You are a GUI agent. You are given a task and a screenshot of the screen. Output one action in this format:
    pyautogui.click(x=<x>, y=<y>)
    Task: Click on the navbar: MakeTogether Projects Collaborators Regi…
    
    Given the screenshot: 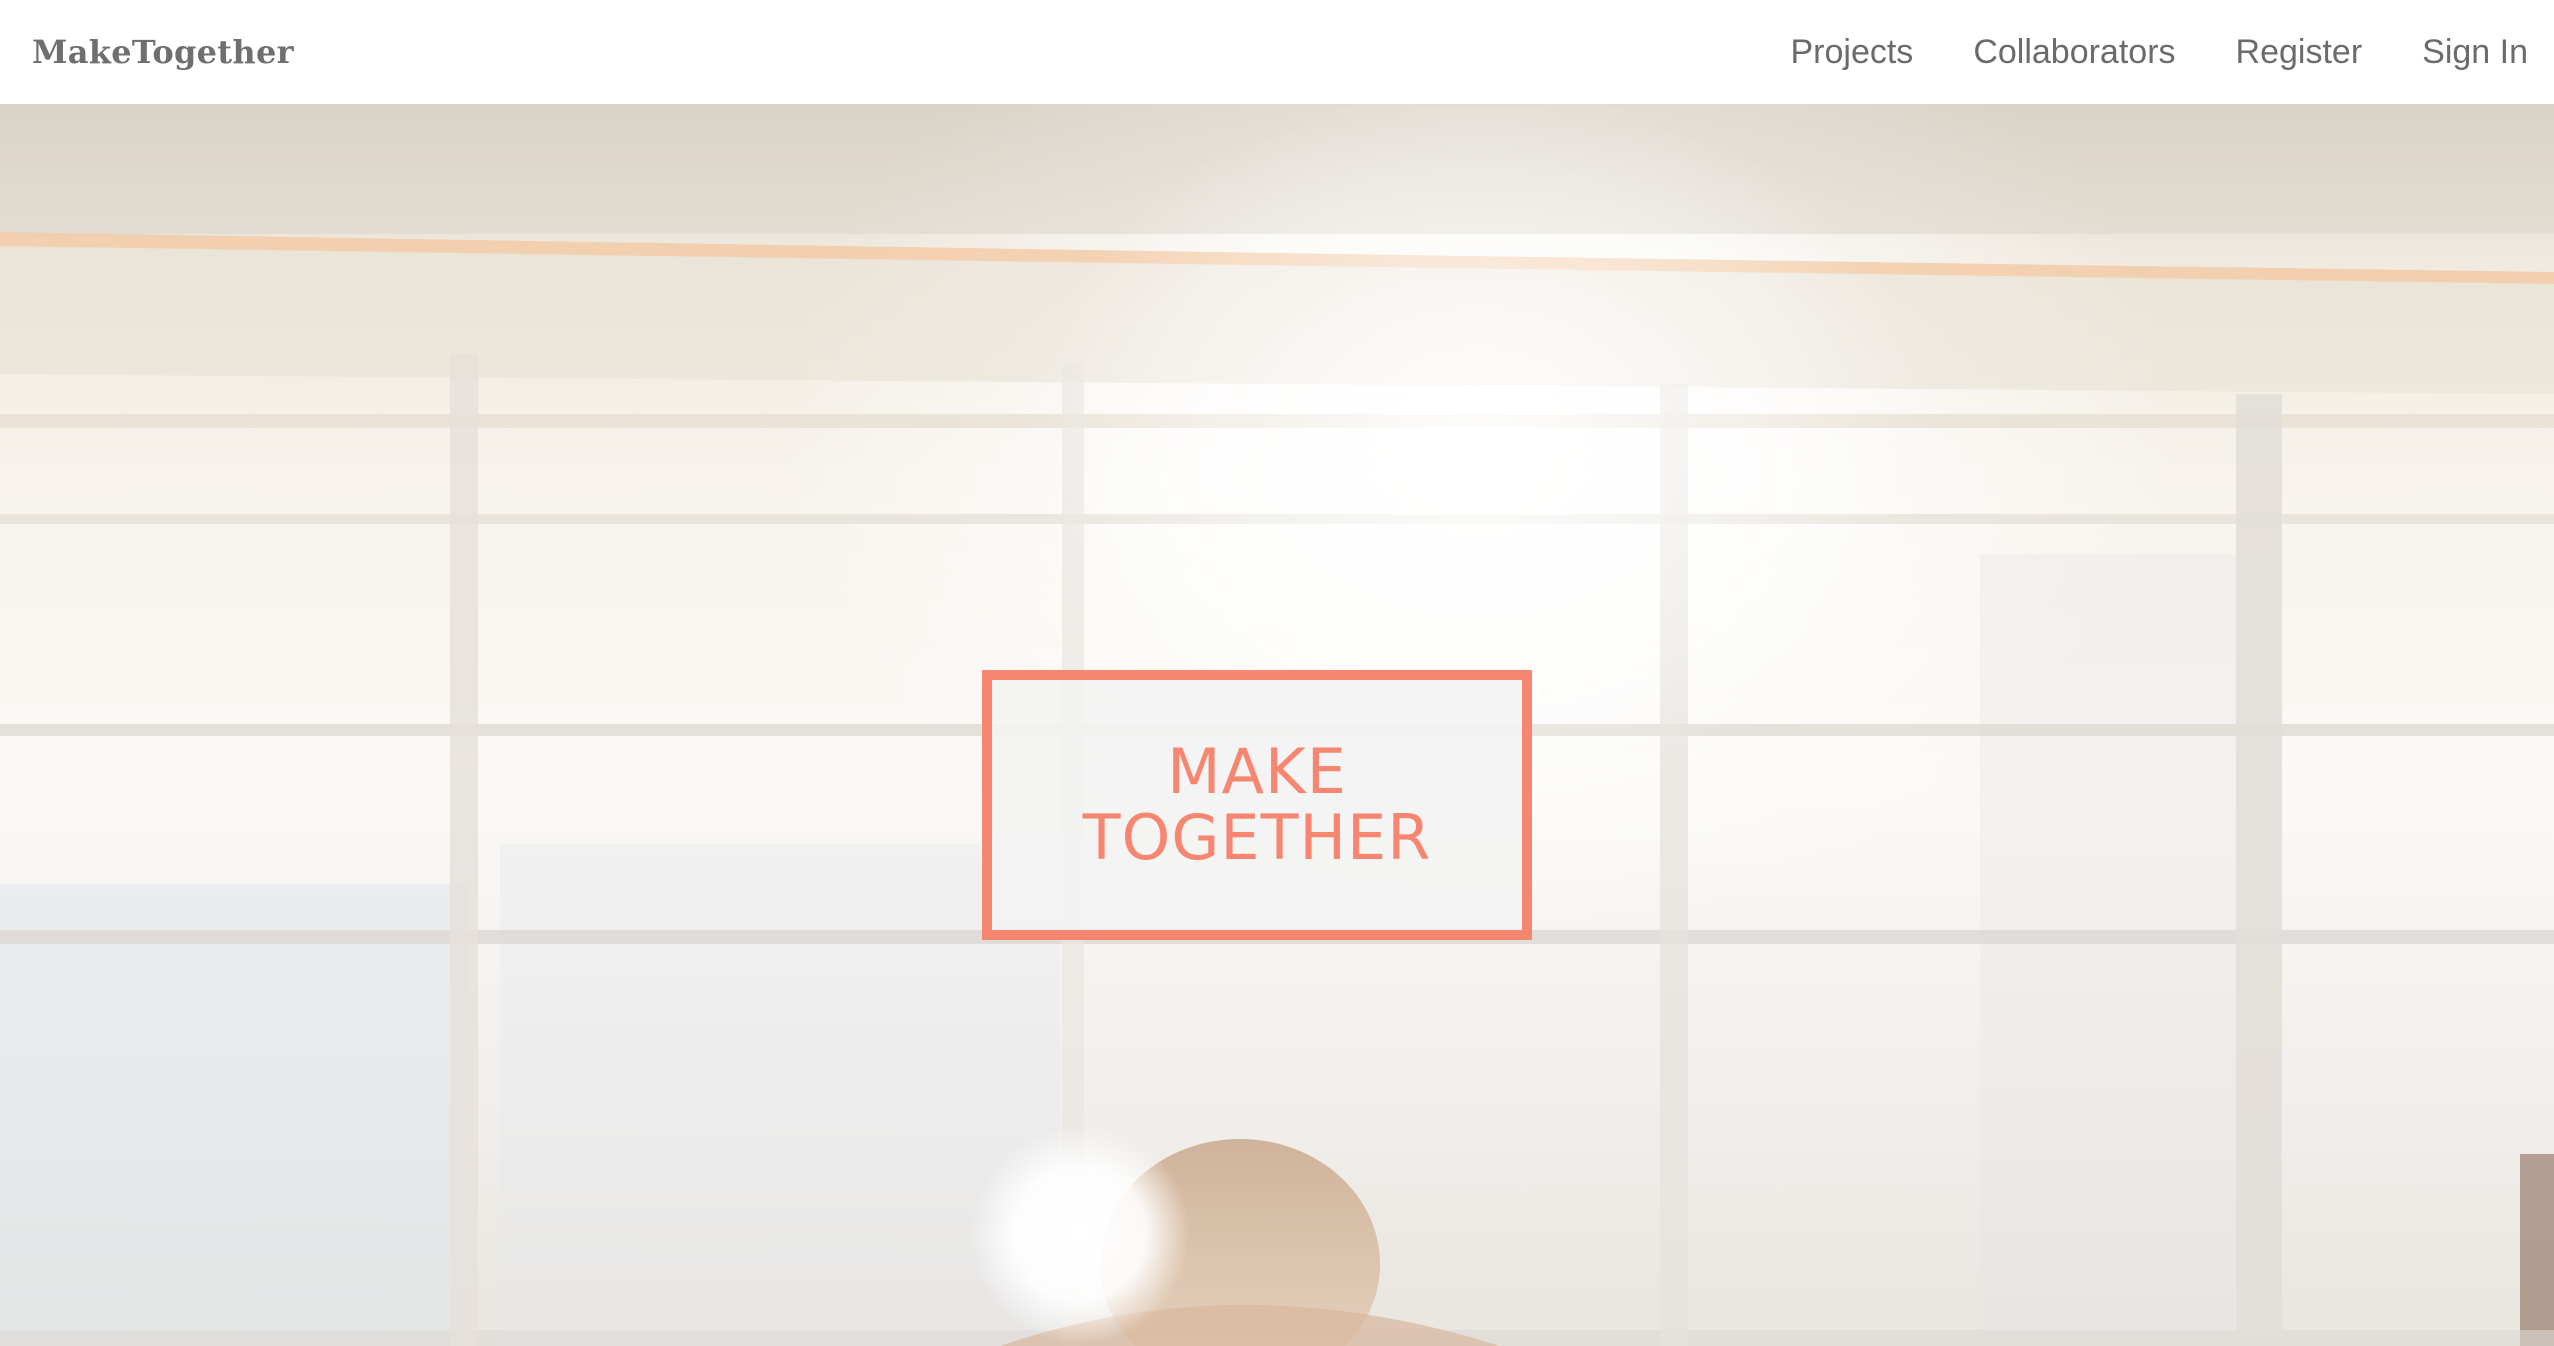 What is the action you would take?
    pyautogui.click(x=1277, y=52)
    